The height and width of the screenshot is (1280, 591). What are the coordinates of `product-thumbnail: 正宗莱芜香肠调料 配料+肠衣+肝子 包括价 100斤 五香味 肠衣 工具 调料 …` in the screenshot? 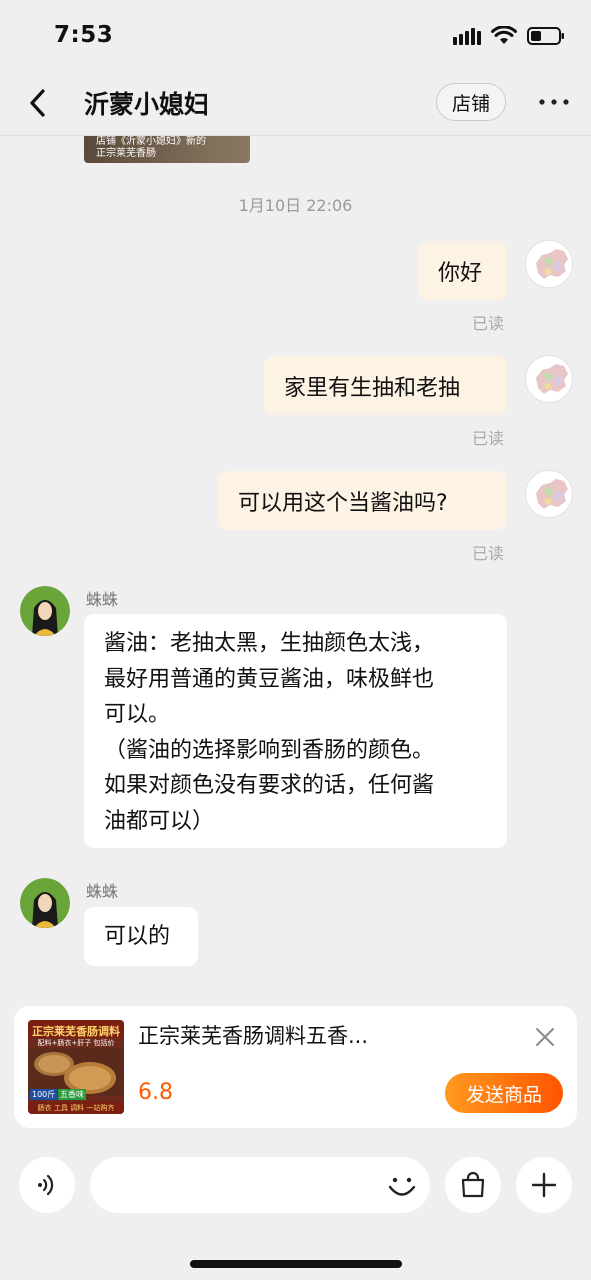 It's located at (76, 1067).